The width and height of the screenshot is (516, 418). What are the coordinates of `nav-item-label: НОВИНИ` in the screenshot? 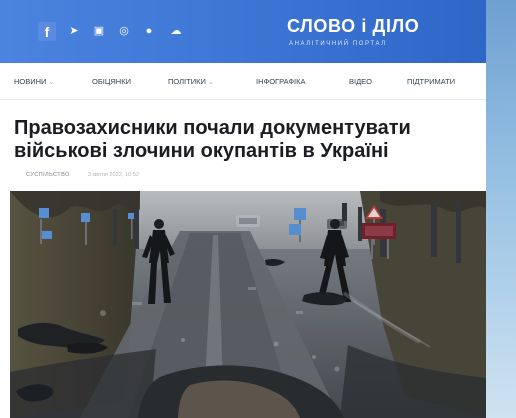 It's located at (30, 82).